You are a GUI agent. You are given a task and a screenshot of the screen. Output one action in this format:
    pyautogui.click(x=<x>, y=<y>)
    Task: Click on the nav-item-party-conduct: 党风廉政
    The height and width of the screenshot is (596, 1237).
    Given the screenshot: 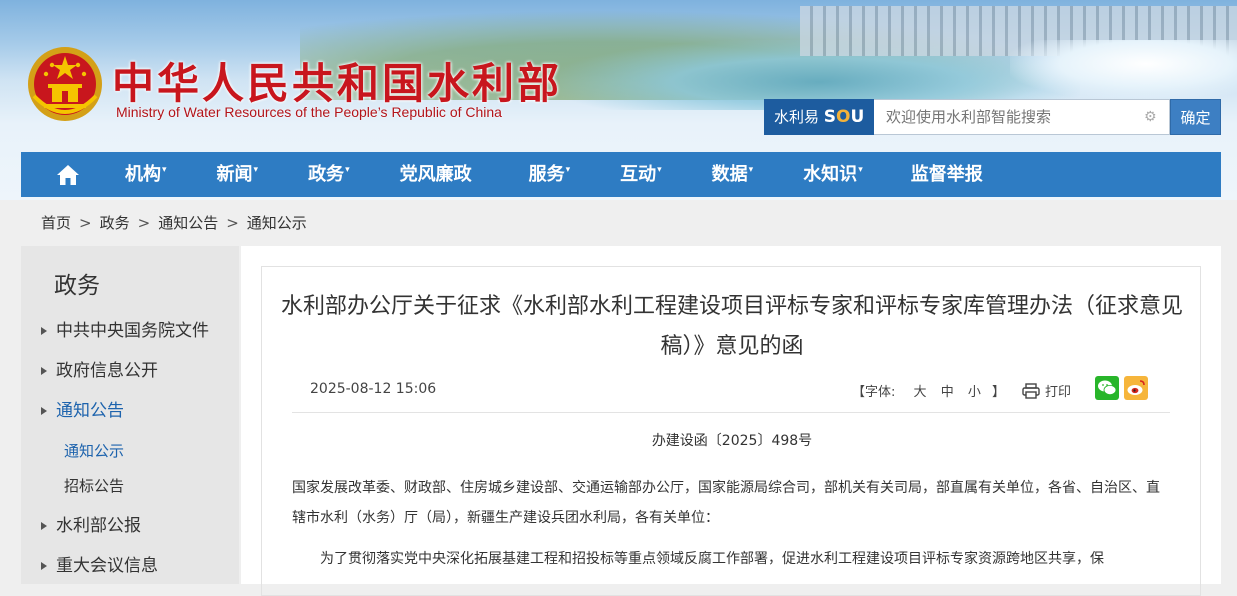 What is the action you would take?
    pyautogui.click(x=436, y=174)
    